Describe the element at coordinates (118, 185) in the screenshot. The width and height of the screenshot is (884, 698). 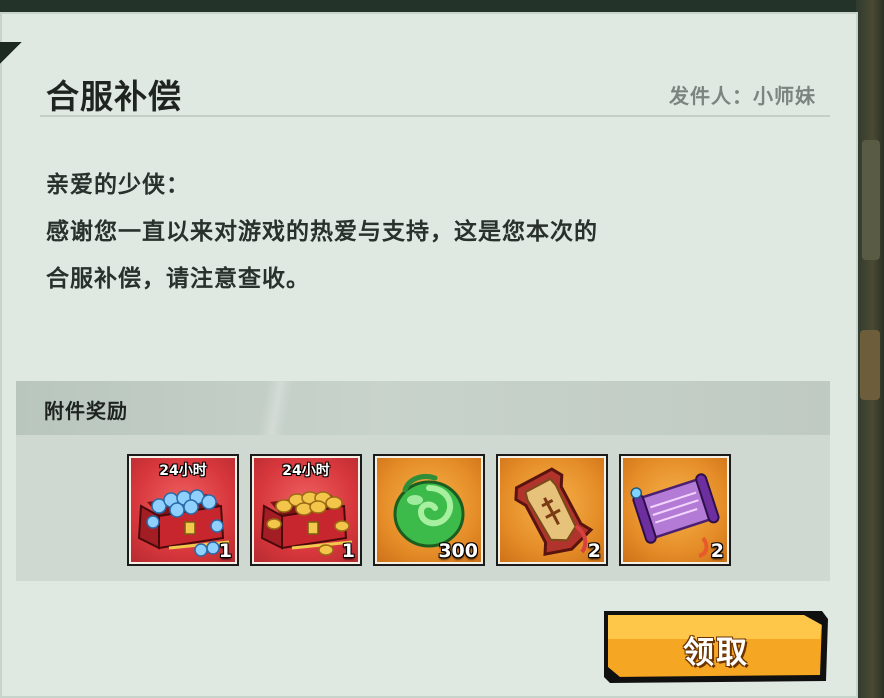
I see `mail-greeting: 亲爱的少侠：` at that location.